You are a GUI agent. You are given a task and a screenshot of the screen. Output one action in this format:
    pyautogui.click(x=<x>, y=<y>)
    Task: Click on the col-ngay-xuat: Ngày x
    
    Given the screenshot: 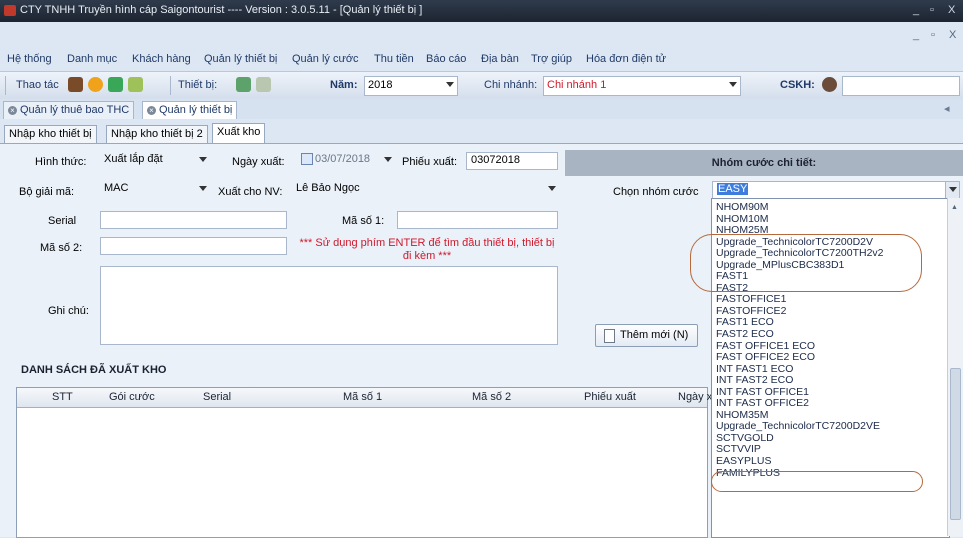 What is the action you would take?
    pyautogui.click(x=695, y=397)
    